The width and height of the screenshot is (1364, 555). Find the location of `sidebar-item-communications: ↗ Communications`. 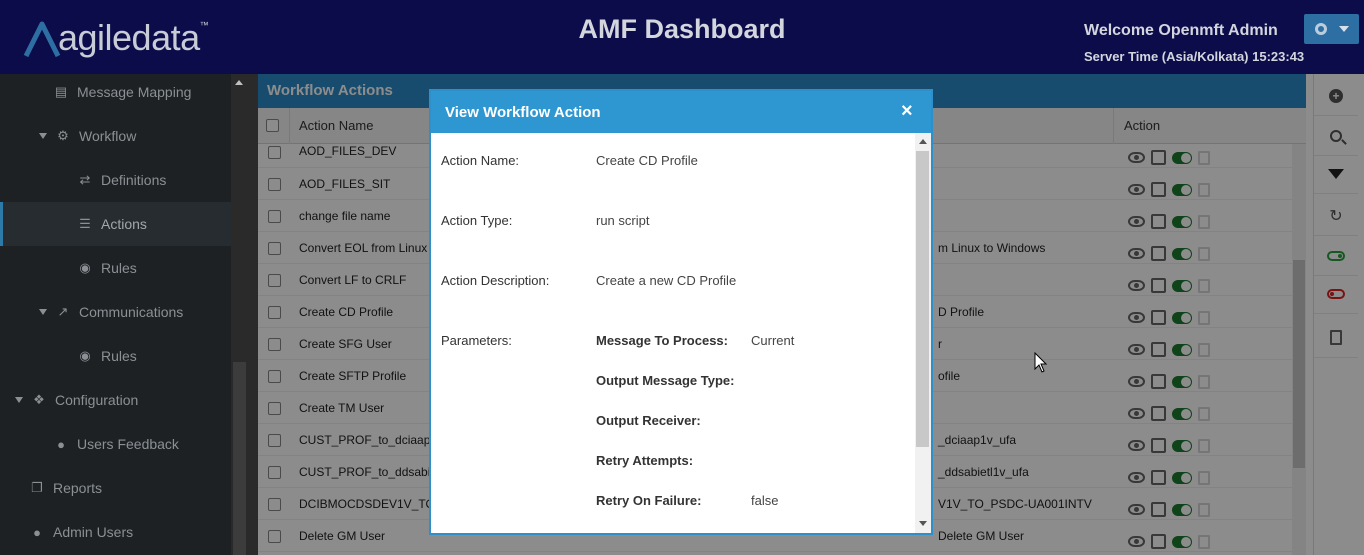

sidebar-item-communications: ↗ Communications is located at coordinates (115, 312).